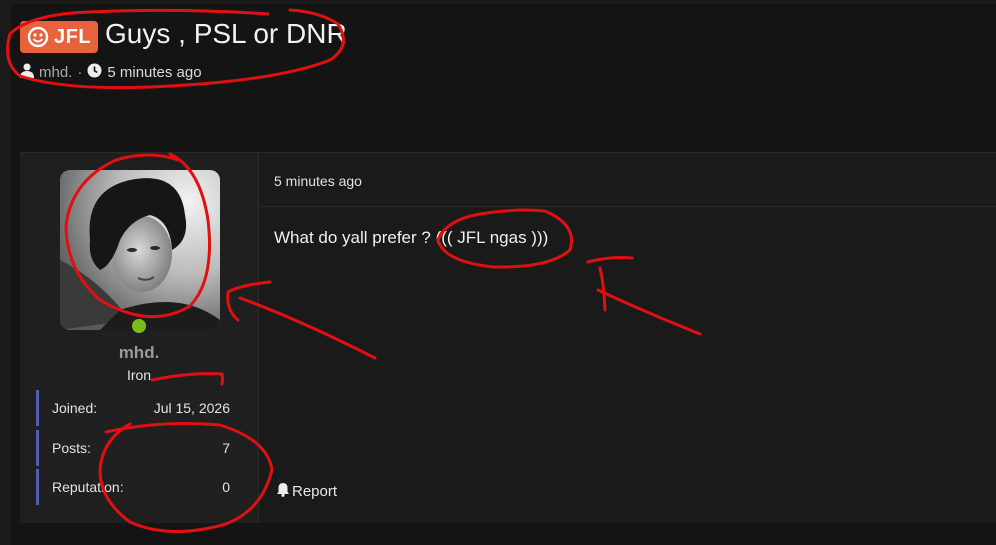 This screenshot has width=996, height=545. I want to click on prefix-label: JFL, so click(73, 36).